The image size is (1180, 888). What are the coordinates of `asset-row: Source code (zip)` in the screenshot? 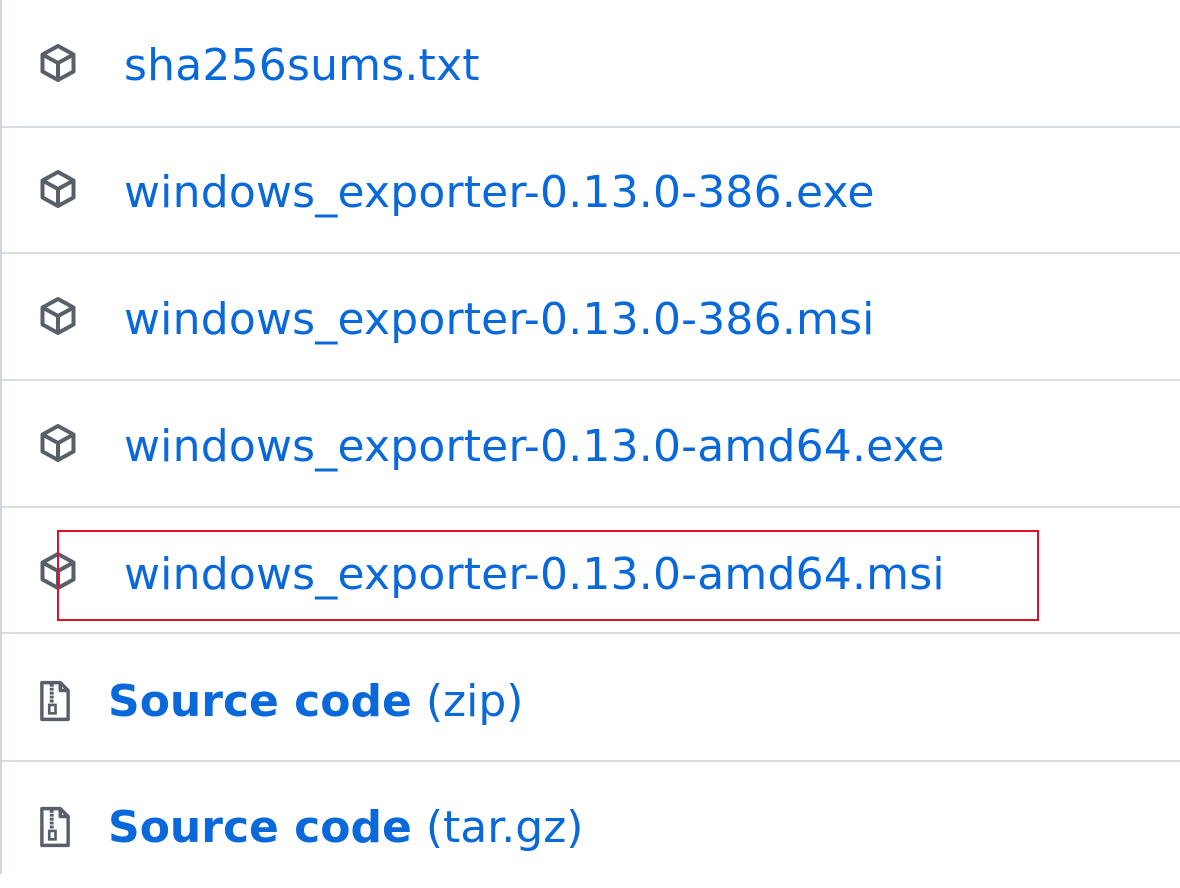 It's located at (591, 697).